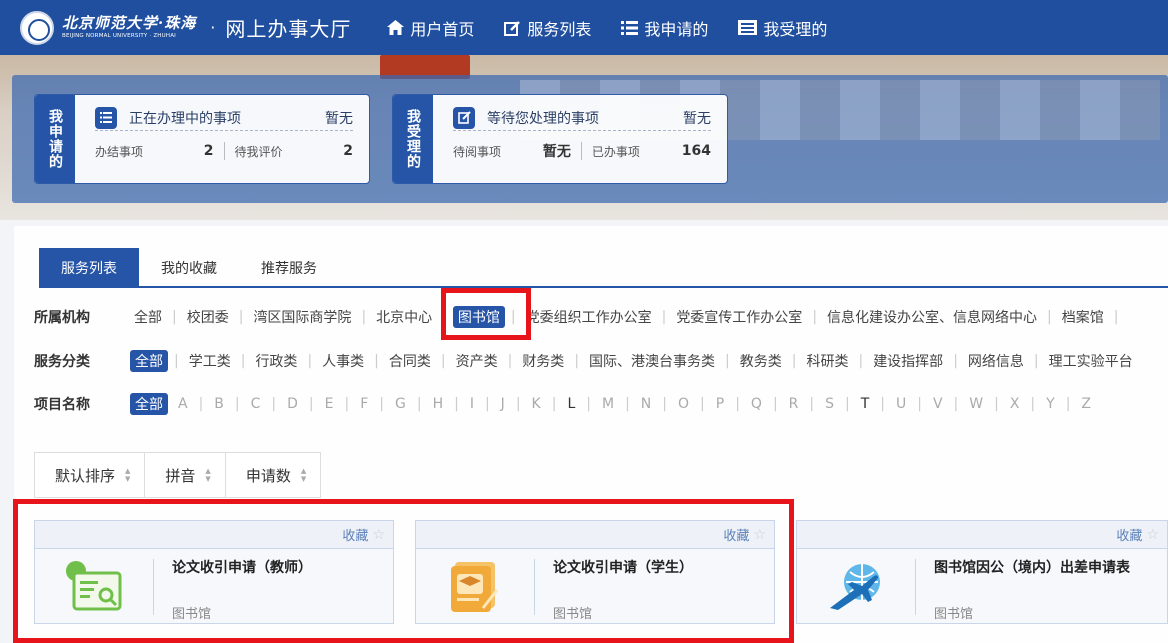 The width and height of the screenshot is (1168, 643). What do you see at coordinates (1091, 361) in the screenshot?
I see `category-option: 理工实验平台` at bounding box center [1091, 361].